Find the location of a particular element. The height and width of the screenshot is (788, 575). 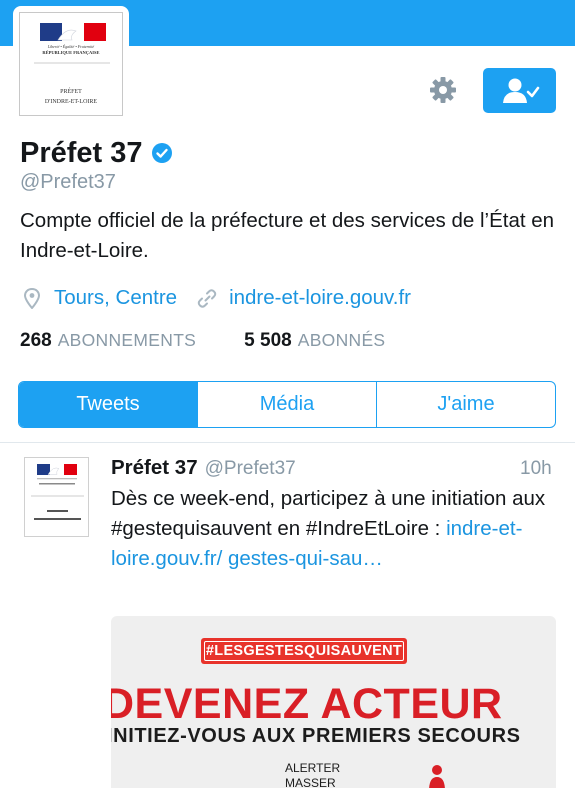

profile-name: Préfet 37 is located at coordinates (81, 152).